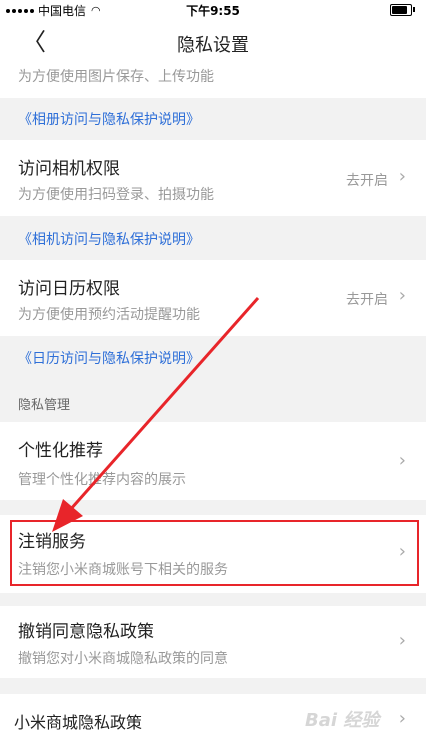 The width and height of the screenshot is (426, 747). I want to click on watermark: Bai 经验, so click(342, 720).